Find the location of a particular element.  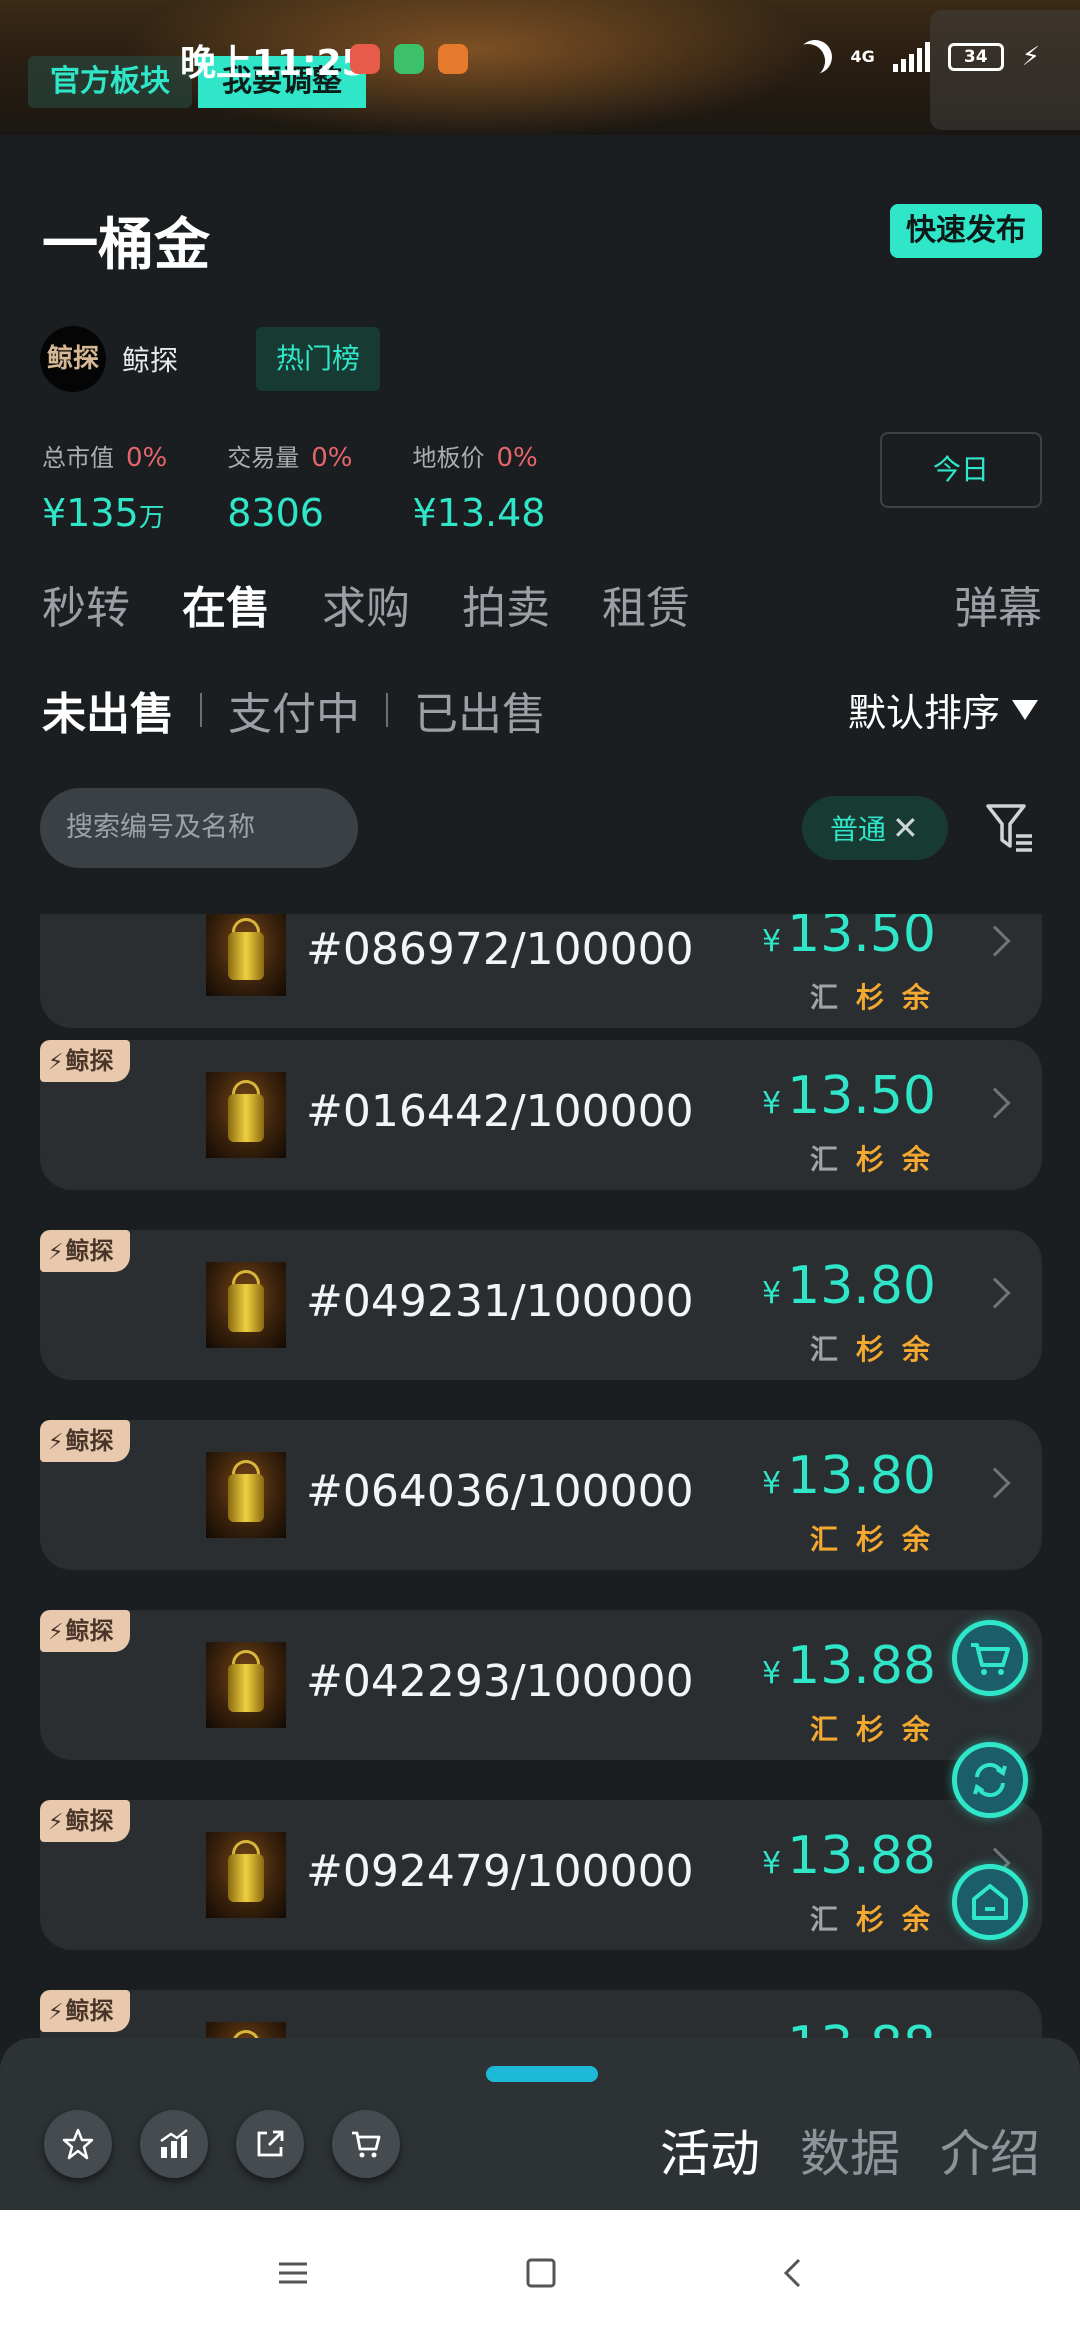

cart-fab is located at coordinates (990, 1658).